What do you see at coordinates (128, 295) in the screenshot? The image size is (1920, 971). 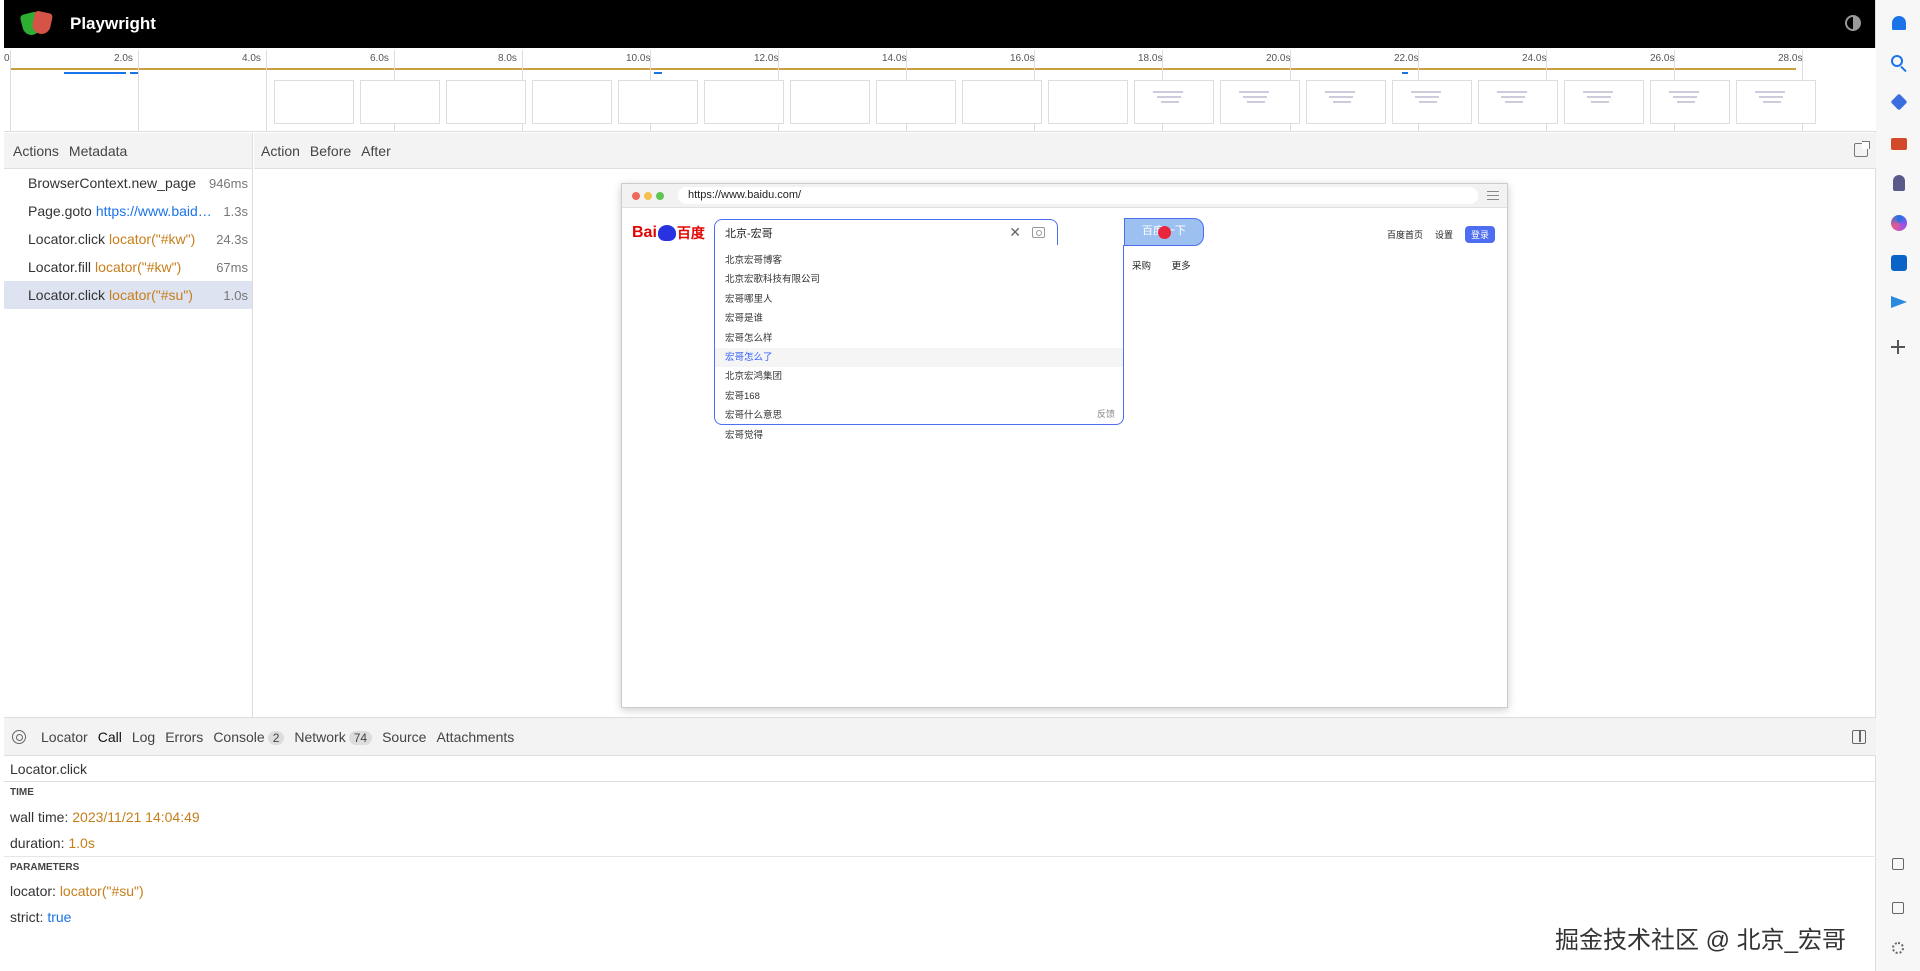 I see `action-row: Locator.click locator("#su") 1.0s` at bounding box center [128, 295].